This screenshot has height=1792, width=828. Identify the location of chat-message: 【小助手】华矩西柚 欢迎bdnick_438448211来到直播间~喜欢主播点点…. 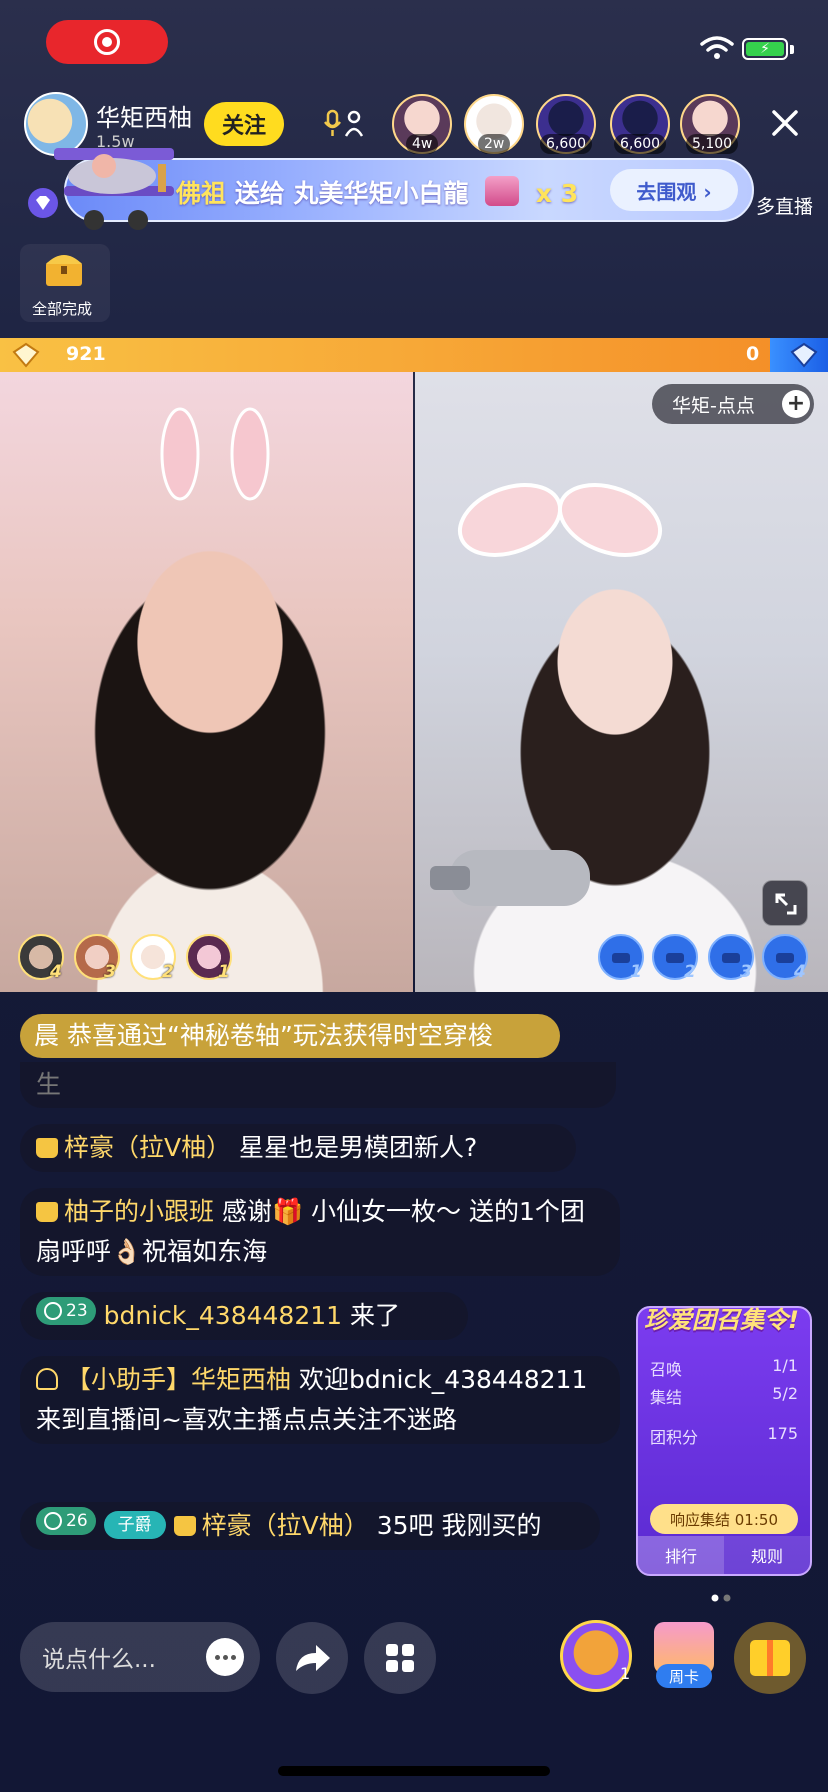
(320, 1400).